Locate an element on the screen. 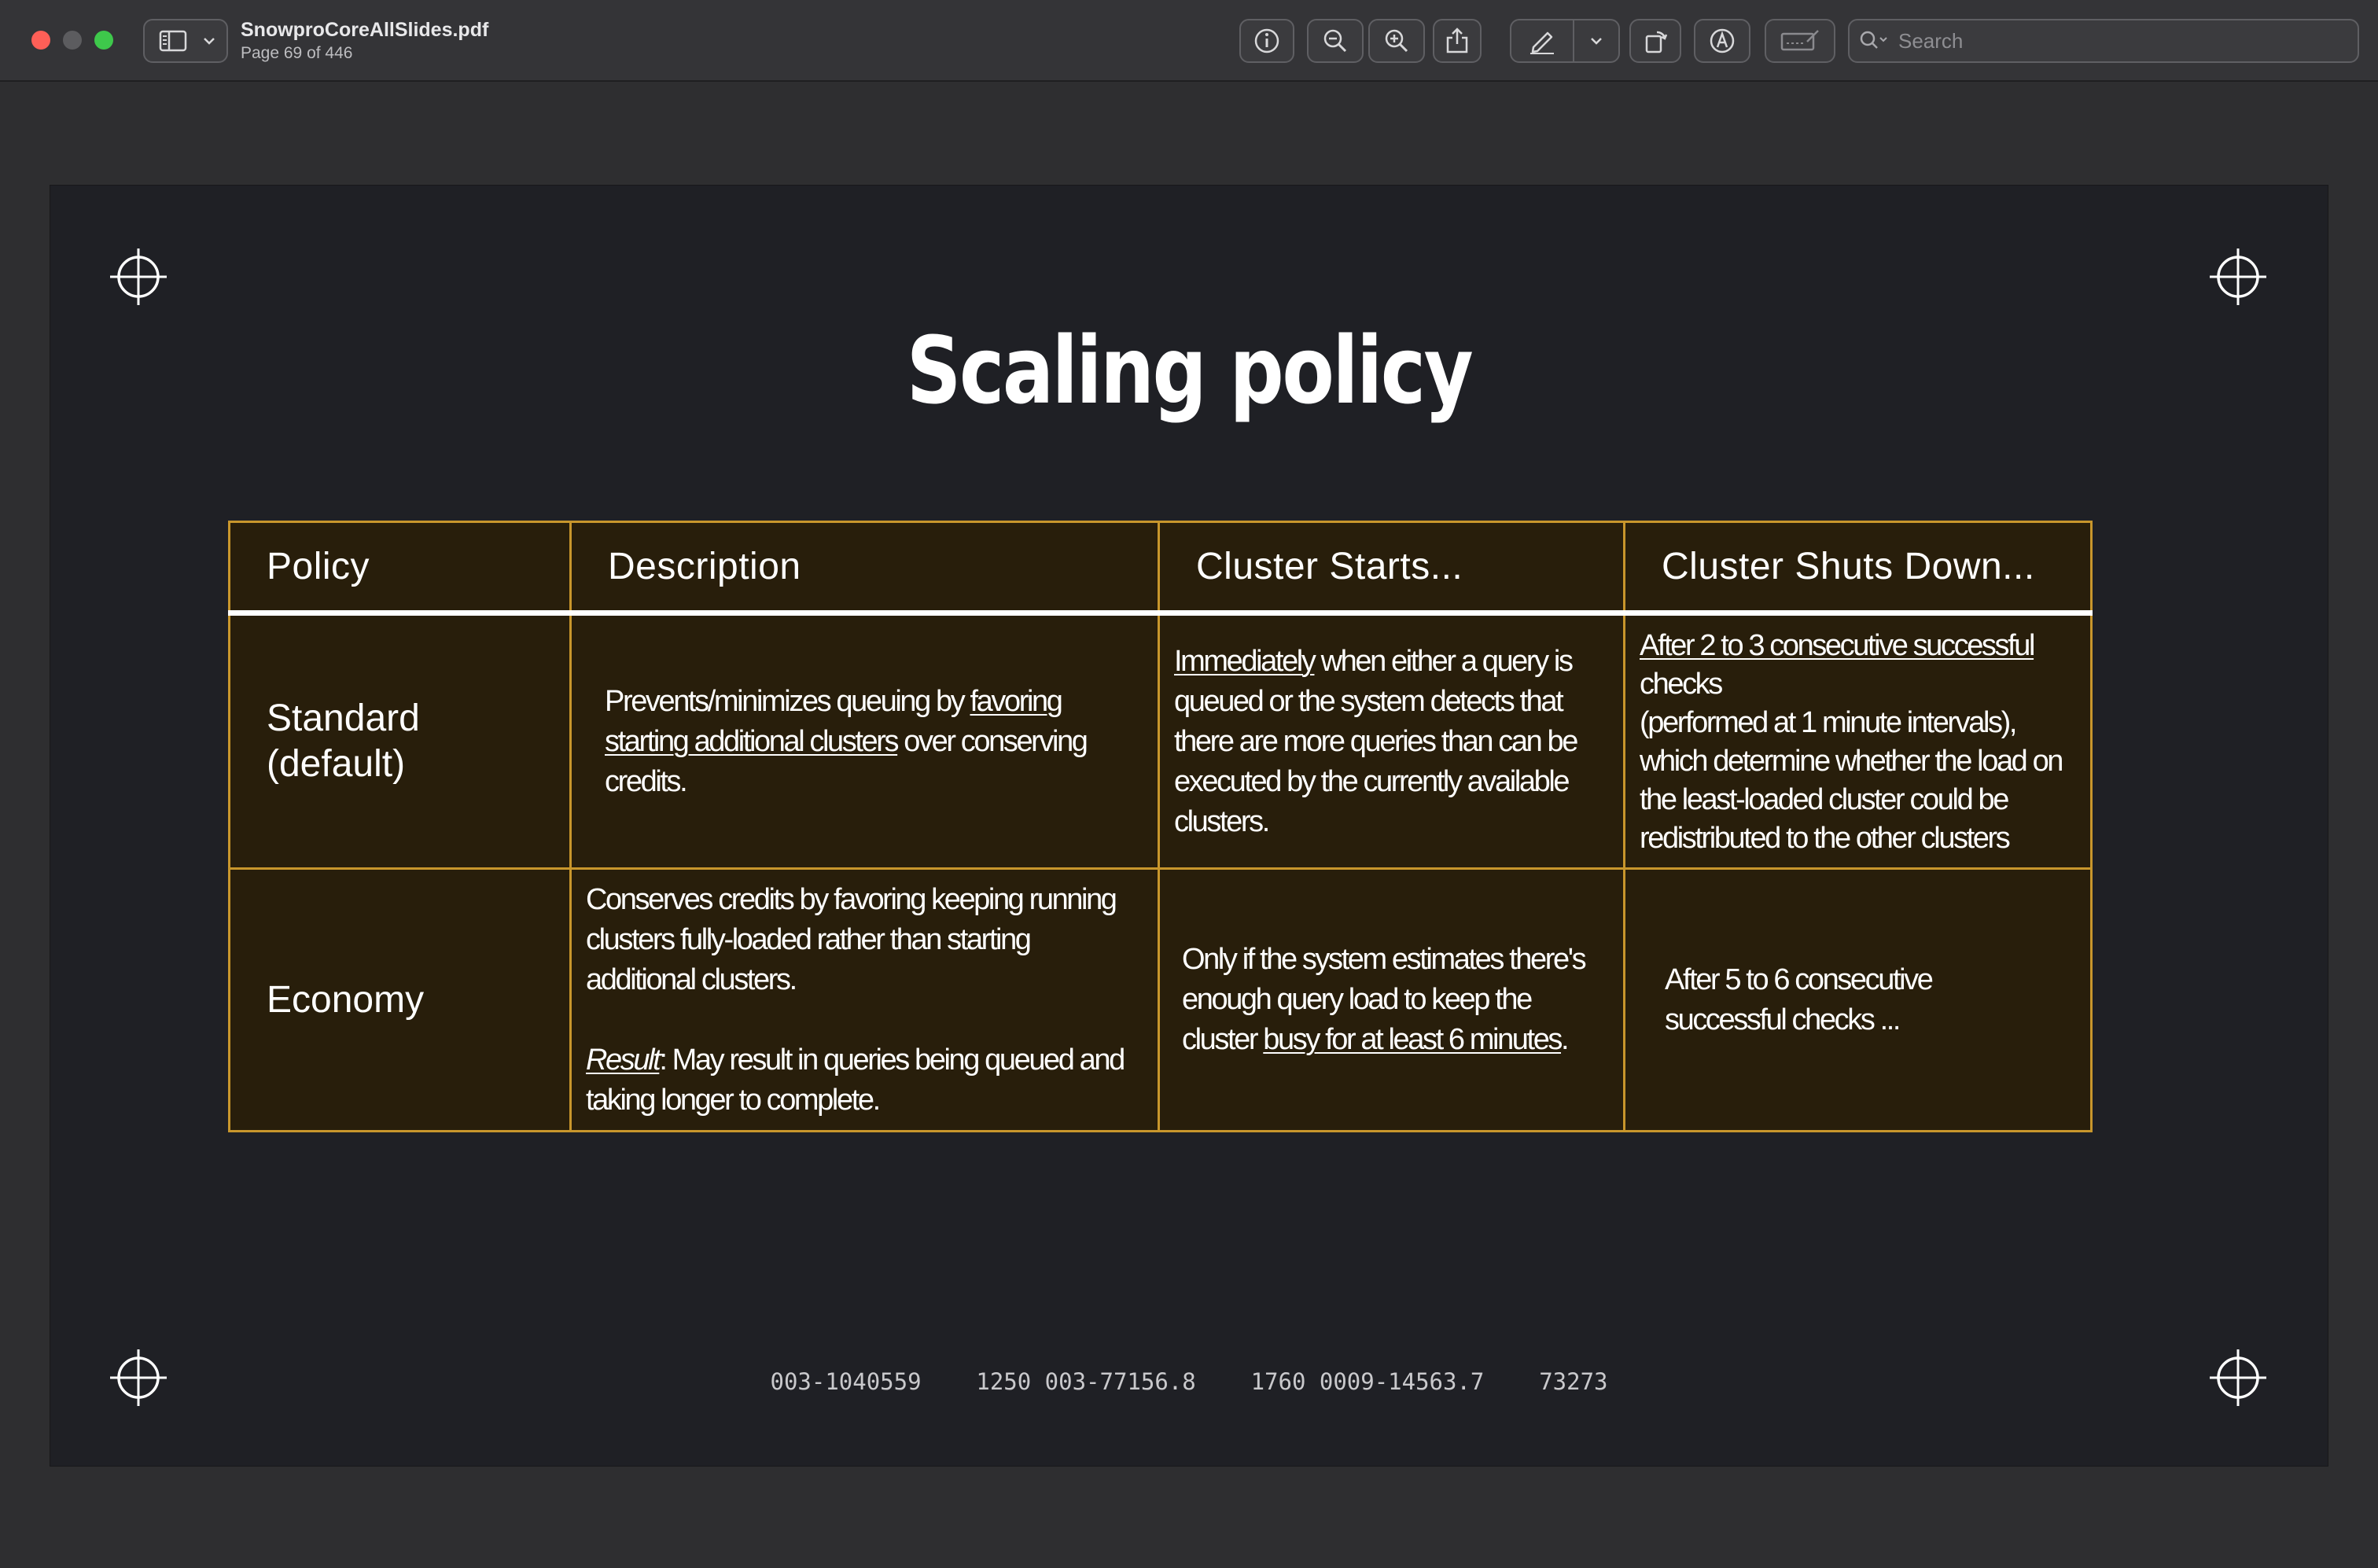  markup-pen-icon is located at coordinates (1542, 42).